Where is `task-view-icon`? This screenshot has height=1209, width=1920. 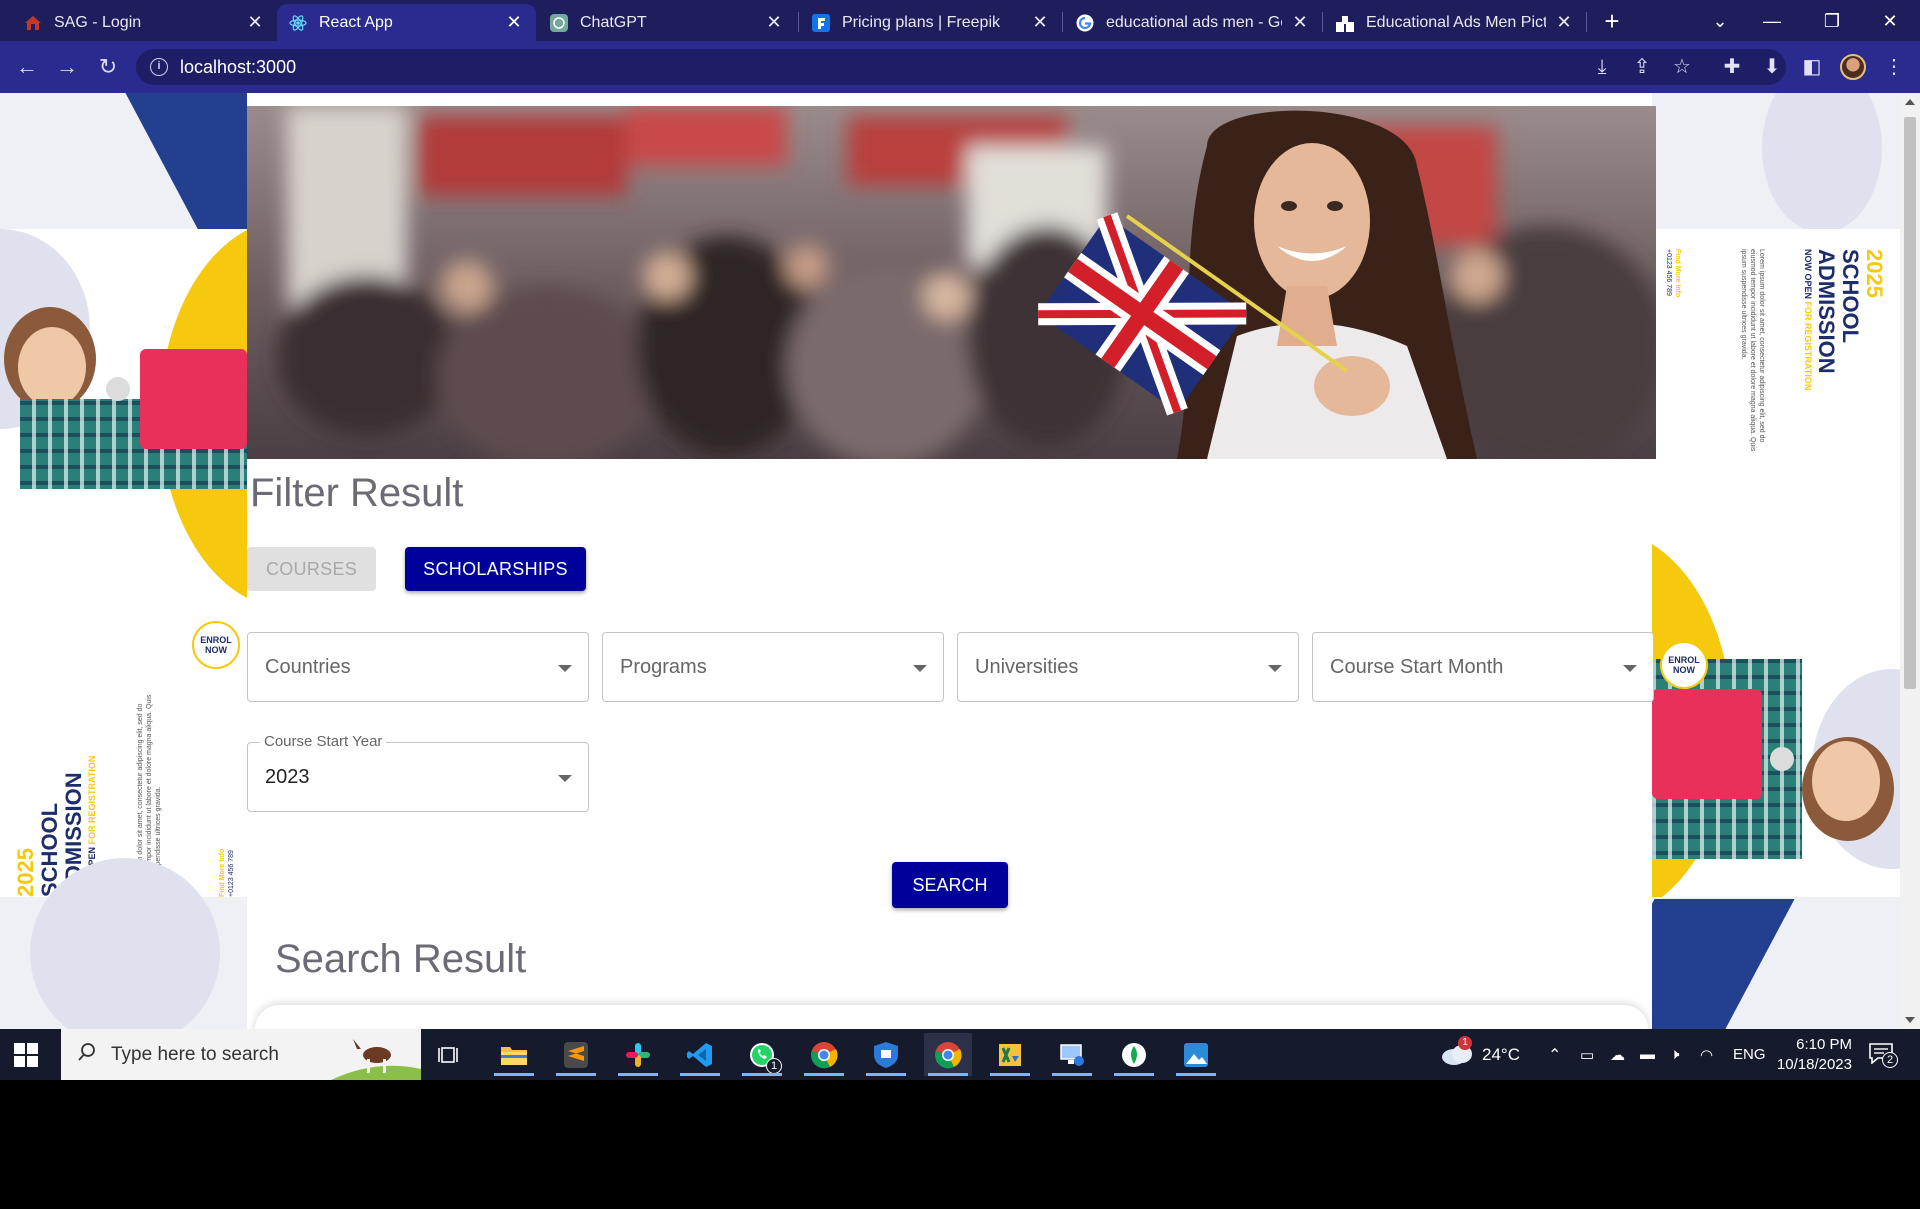
task-view-icon is located at coordinates (449, 1054).